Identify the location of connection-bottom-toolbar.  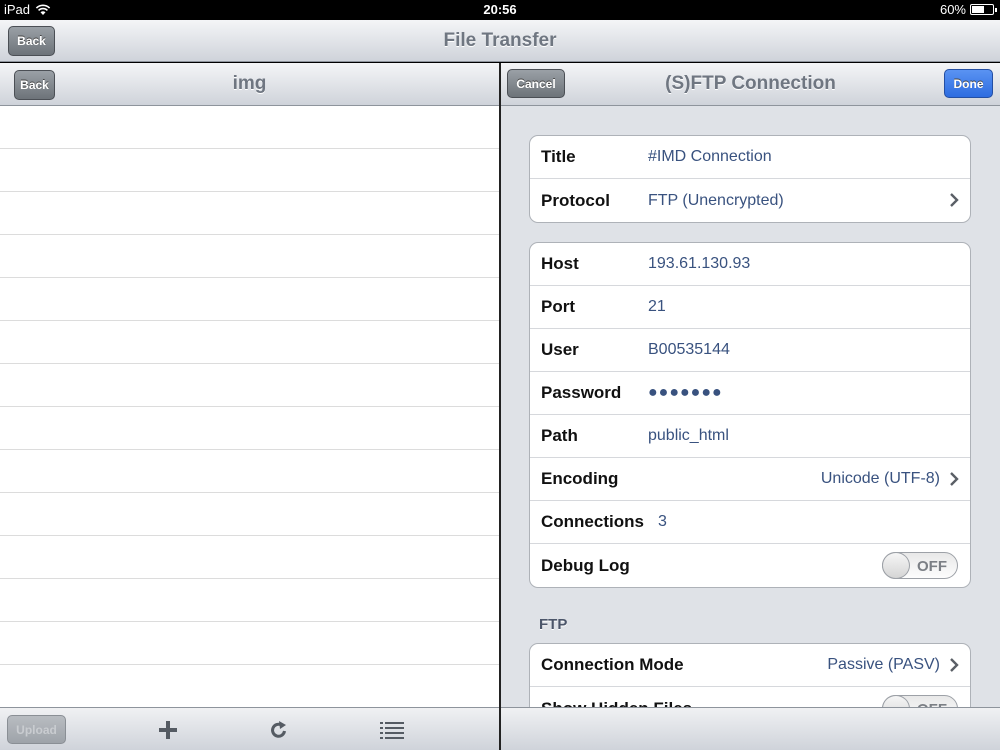
(750, 728).